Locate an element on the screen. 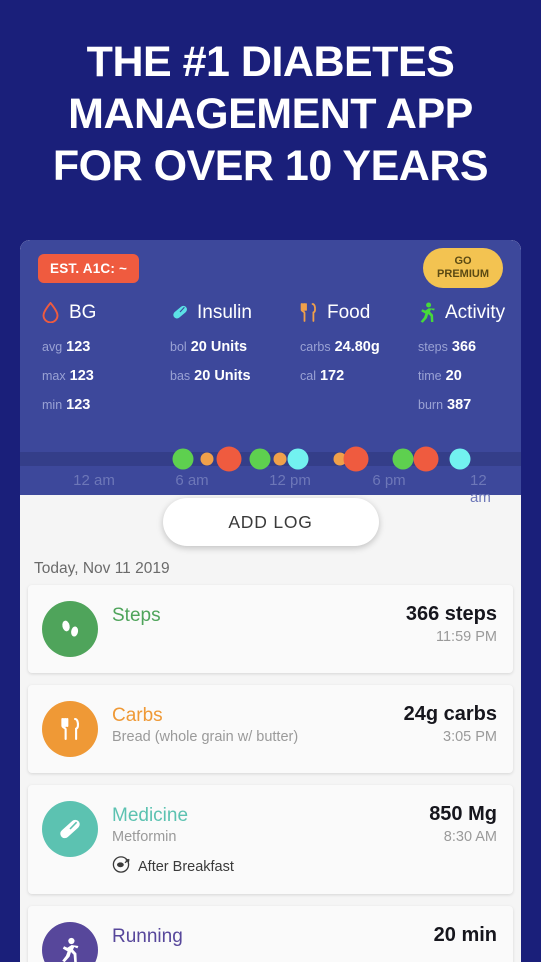  stat-row-burn: burn 387 is located at coordinates (469, 405).